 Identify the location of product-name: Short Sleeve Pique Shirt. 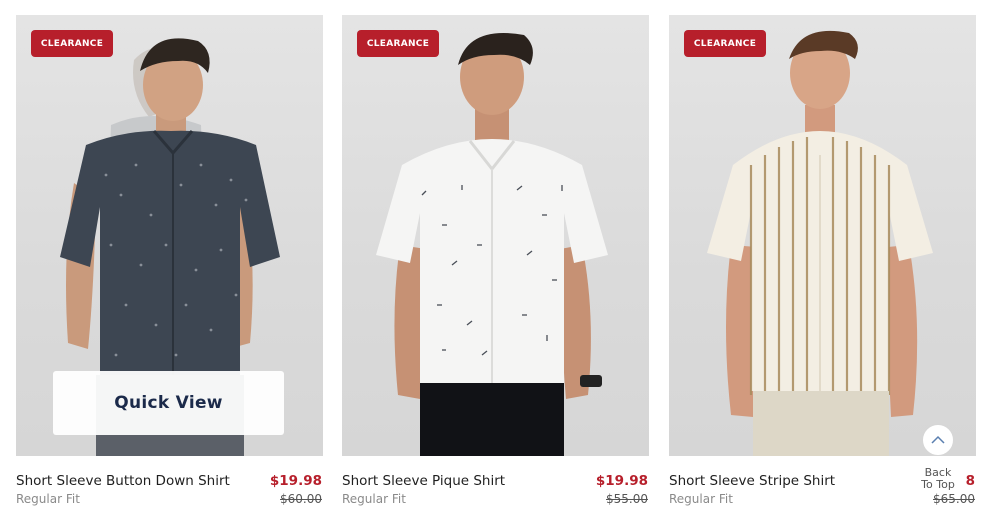
(423, 481).